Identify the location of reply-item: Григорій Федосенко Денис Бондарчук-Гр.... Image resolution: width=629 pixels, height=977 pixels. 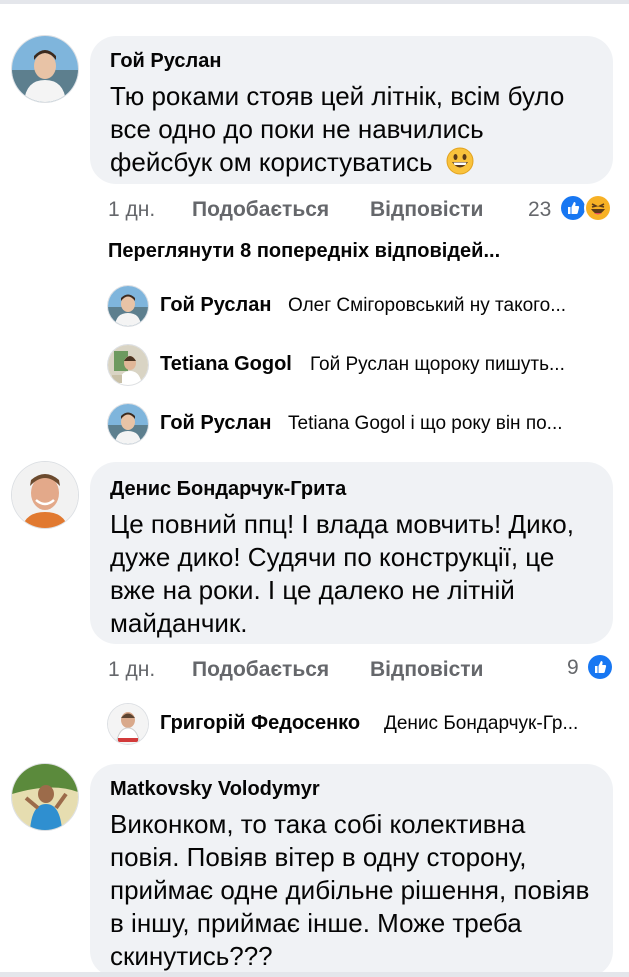
(363, 724).